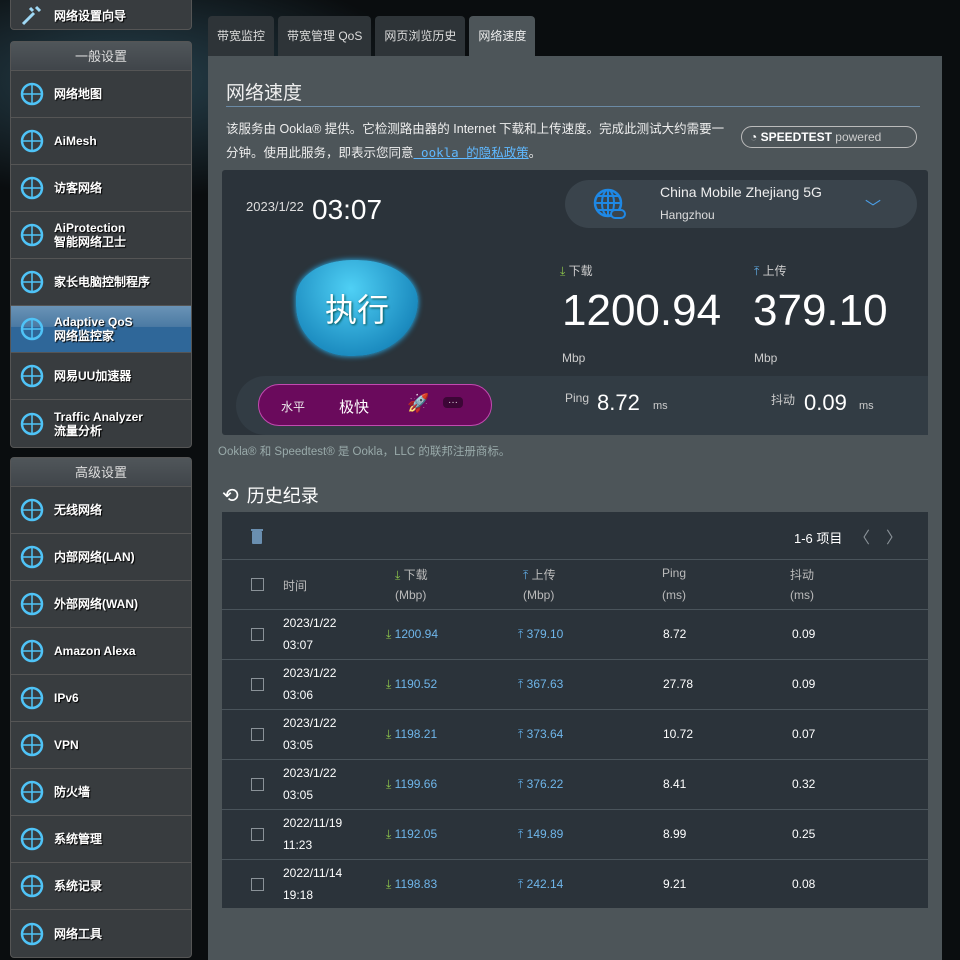 The height and width of the screenshot is (960, 960). I want to click on row-jitter: 0.08, so click(804, 884).